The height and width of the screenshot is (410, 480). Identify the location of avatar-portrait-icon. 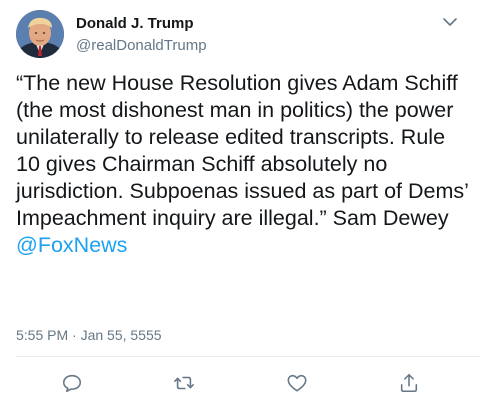
(40, 34).